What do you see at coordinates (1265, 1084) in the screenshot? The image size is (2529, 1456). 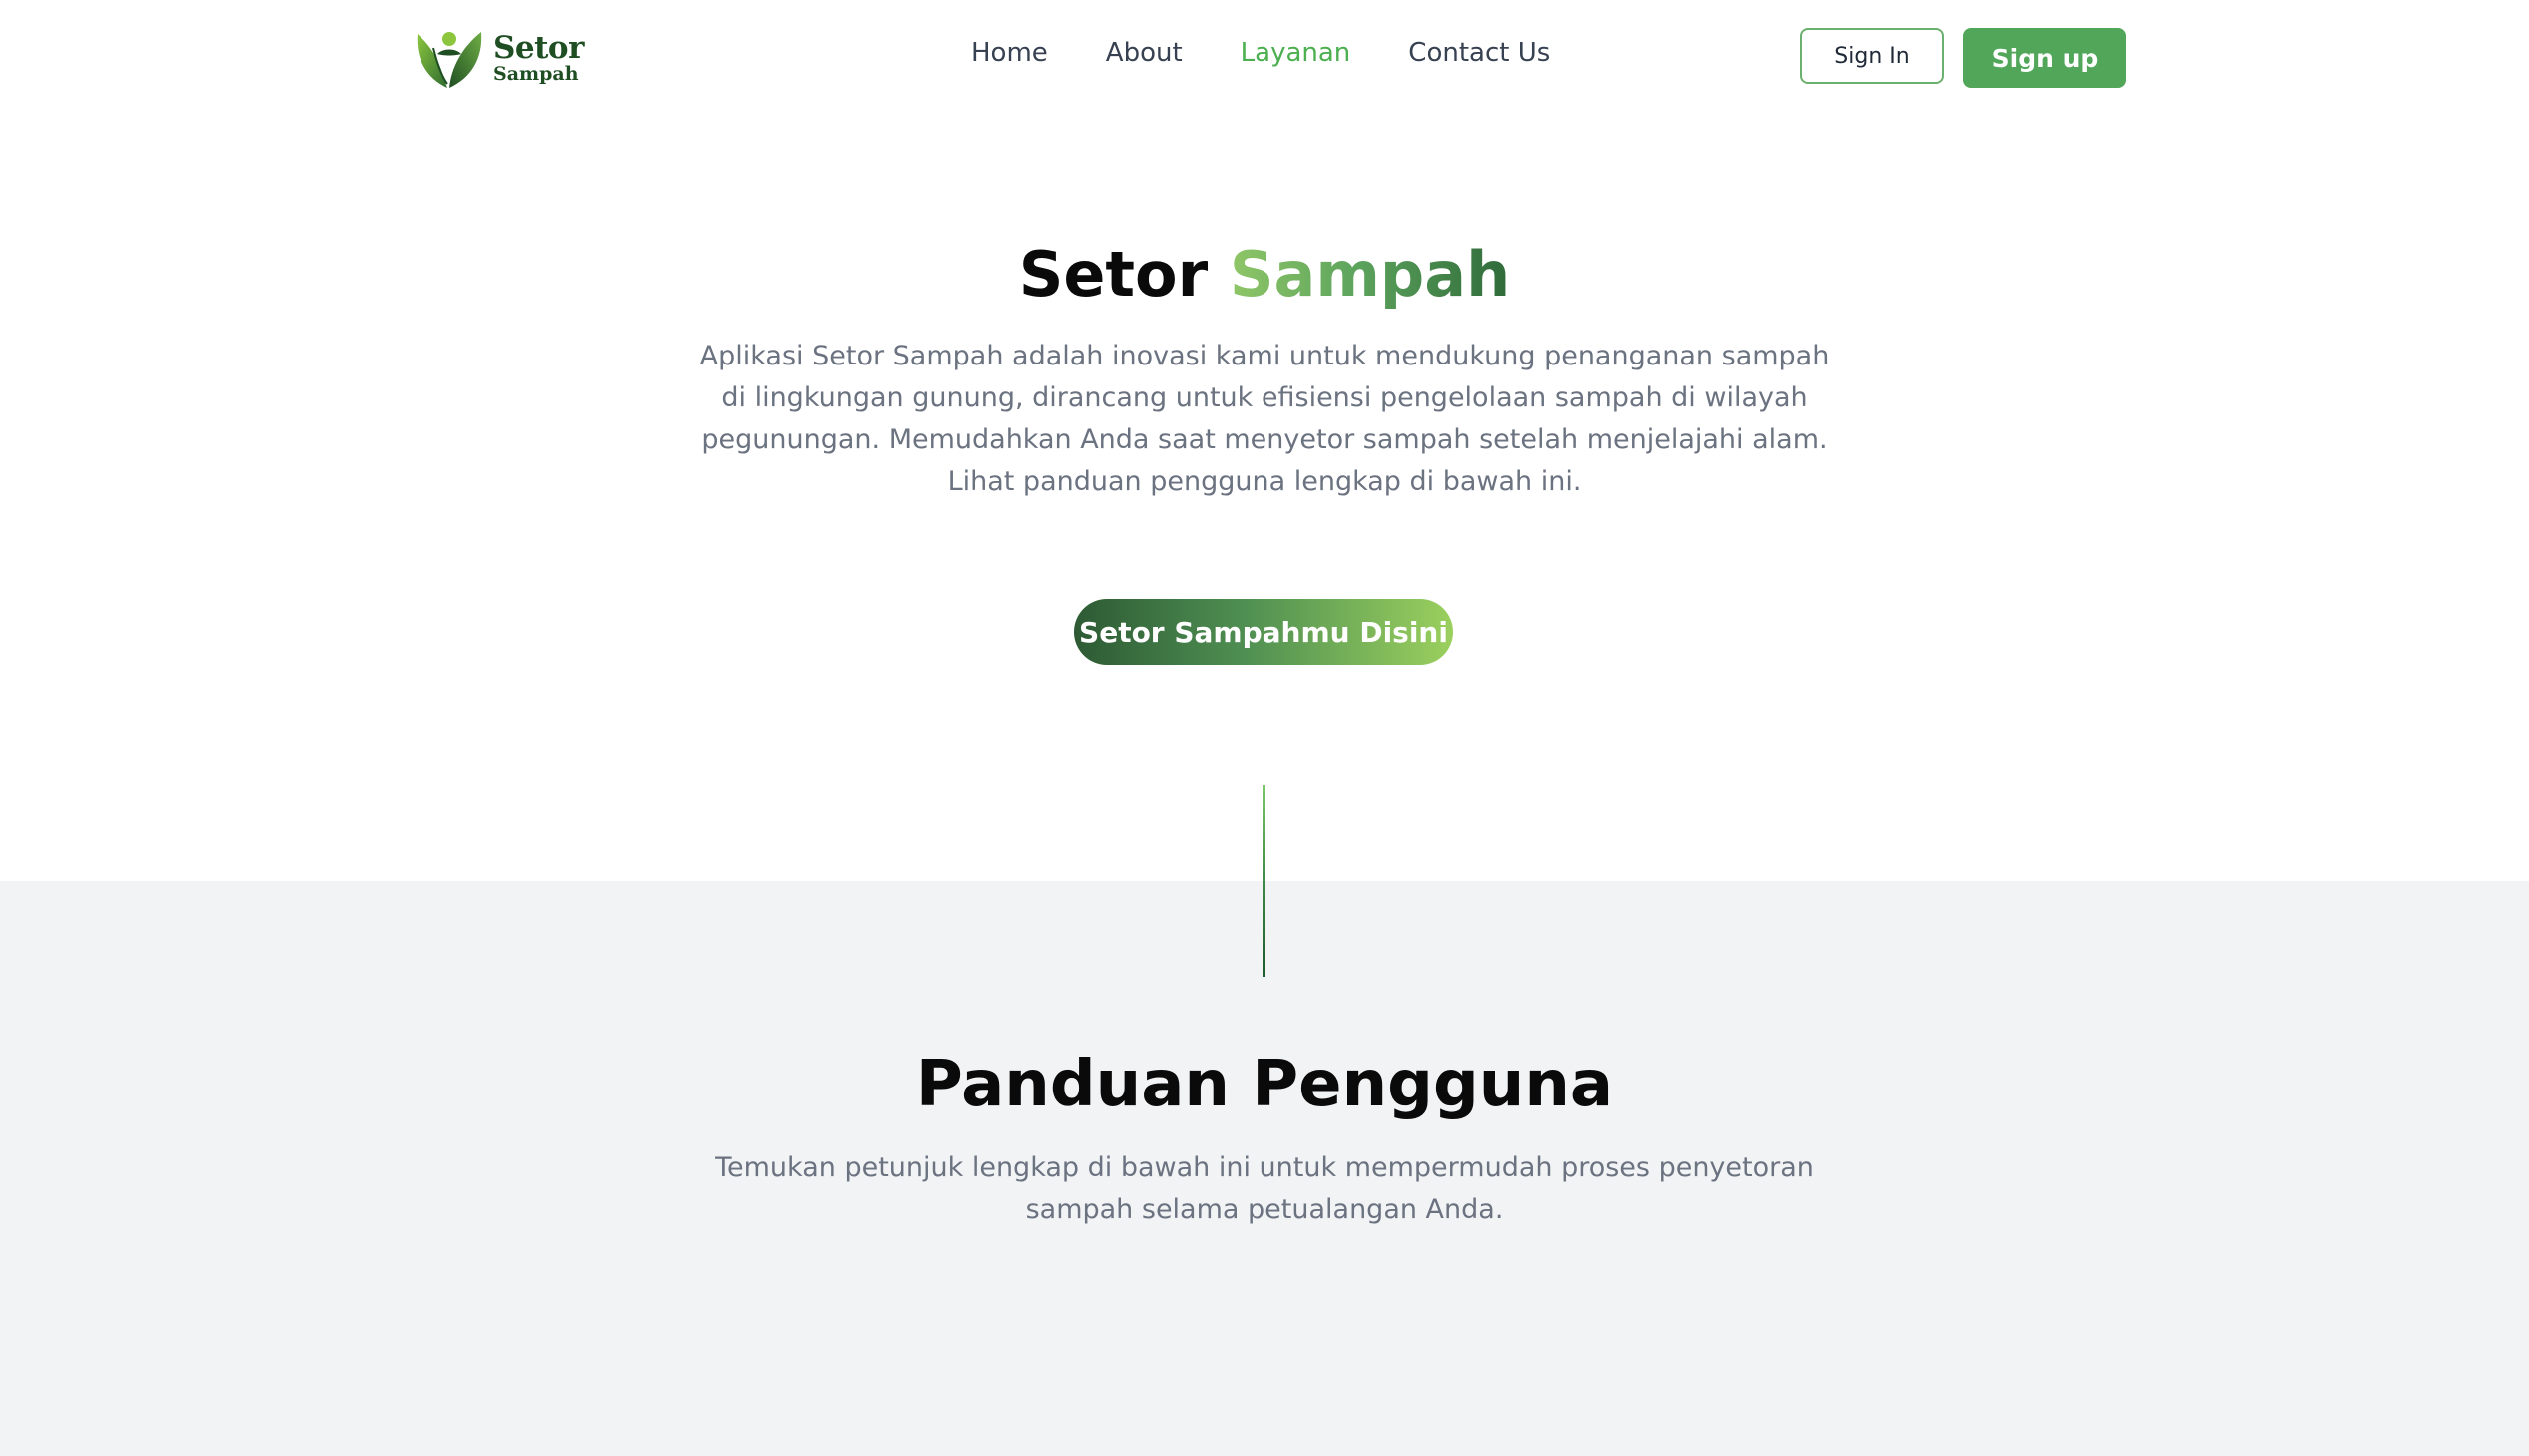 I see `guide-title: Panduan Pengguna` at bounding box center [1265, 1084].